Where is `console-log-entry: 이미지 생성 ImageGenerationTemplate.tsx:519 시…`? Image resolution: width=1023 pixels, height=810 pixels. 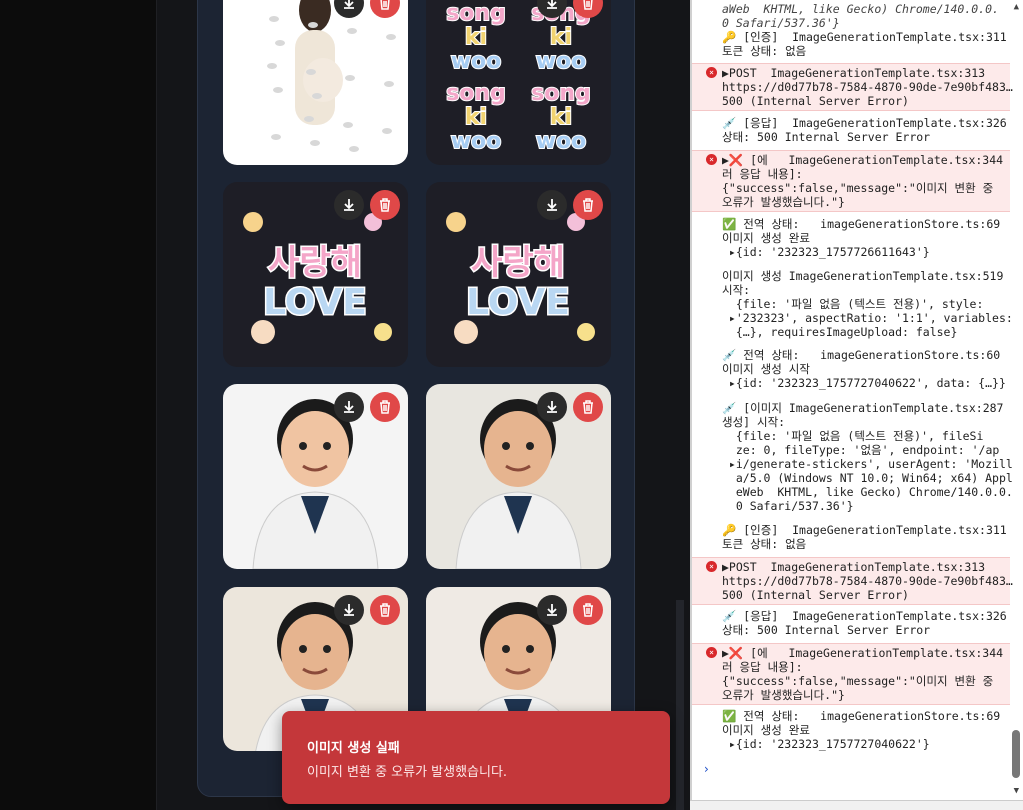 console-log-entry: 이미지 생성 ImageGenerationTemplate.tsx:519 시… is located at coordinates (852, 305).